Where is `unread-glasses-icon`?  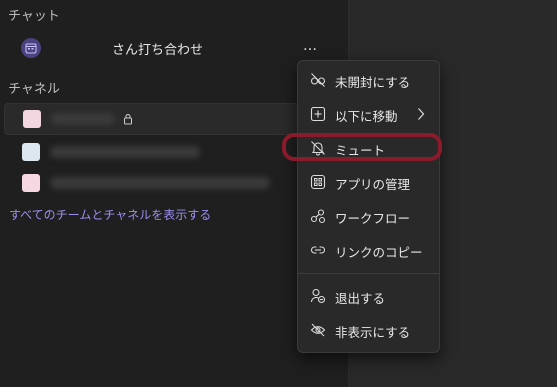 unread-glasses-icon is located at coordinates (318, 80).